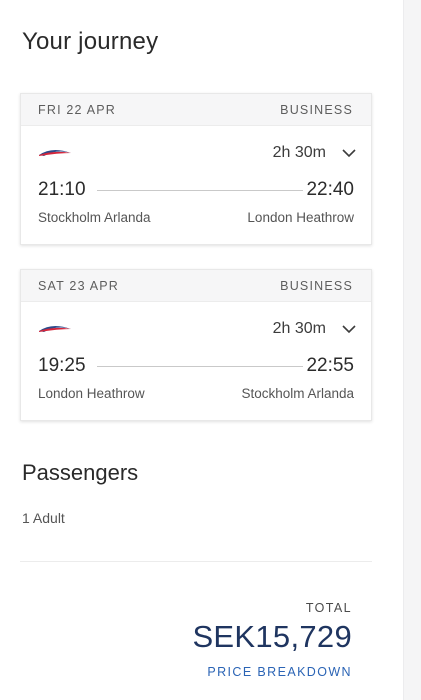  Describe the element at coordinates (328, 608) in the screenshot. I see `total-label: TOTAL` at that location.